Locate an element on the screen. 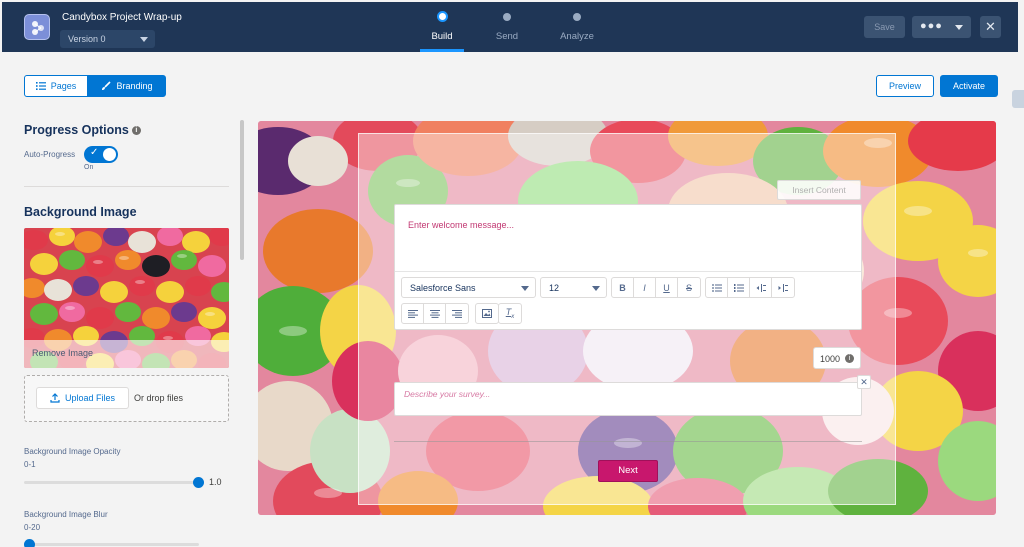  upload-files-button: Upload Files is located at coordinates (82, 398).